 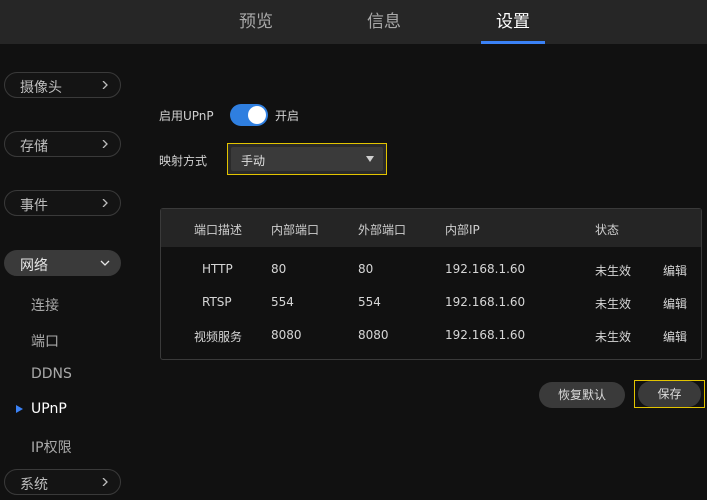 What do you see at coordinates (45, 305) in the screenshot?
I see `sidebar-item-connection: 连接` at bounding box center [45, 305].